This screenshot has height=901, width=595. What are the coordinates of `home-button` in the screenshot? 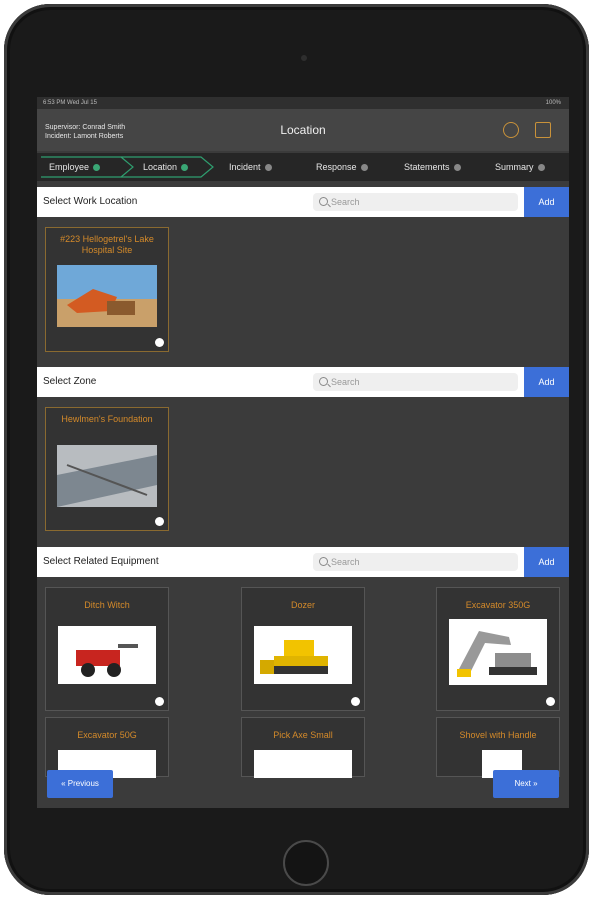 It's located at (306, 863).